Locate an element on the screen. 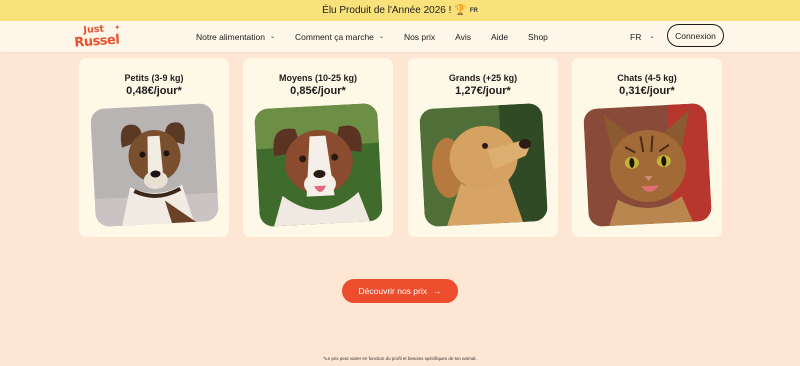  language-label: FR is located at coordinates (636, 36).